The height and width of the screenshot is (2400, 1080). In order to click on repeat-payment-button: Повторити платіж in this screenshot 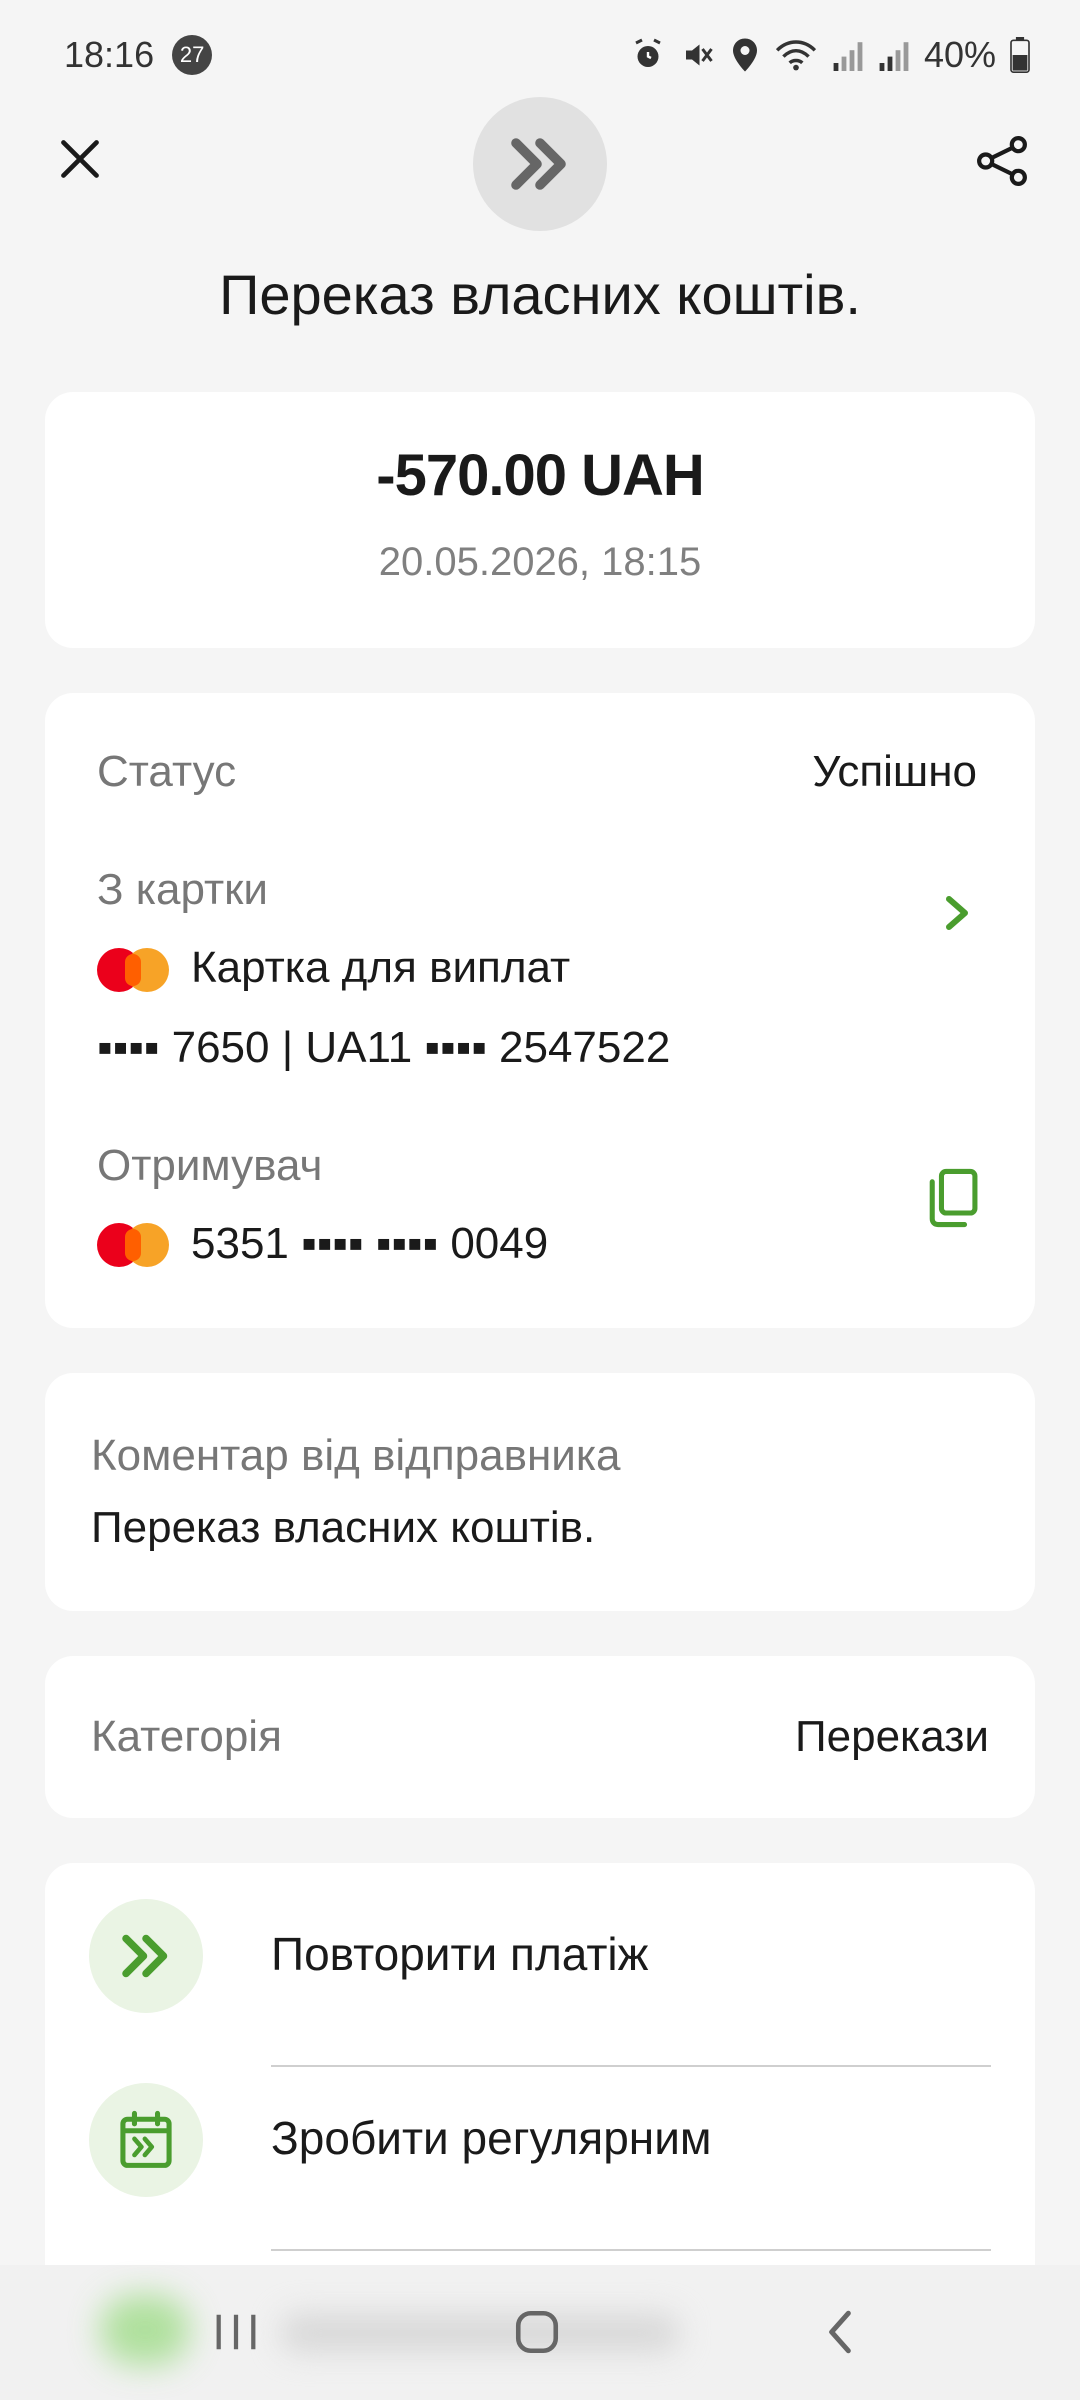, I will do `click(540, 1953)`.